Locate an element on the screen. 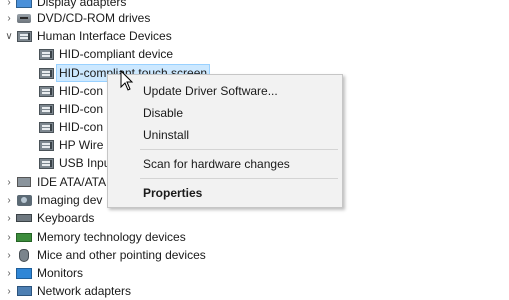 The width and height of the screenshot is (509, 300). mouse-icon is located at coordinates (24, 255).